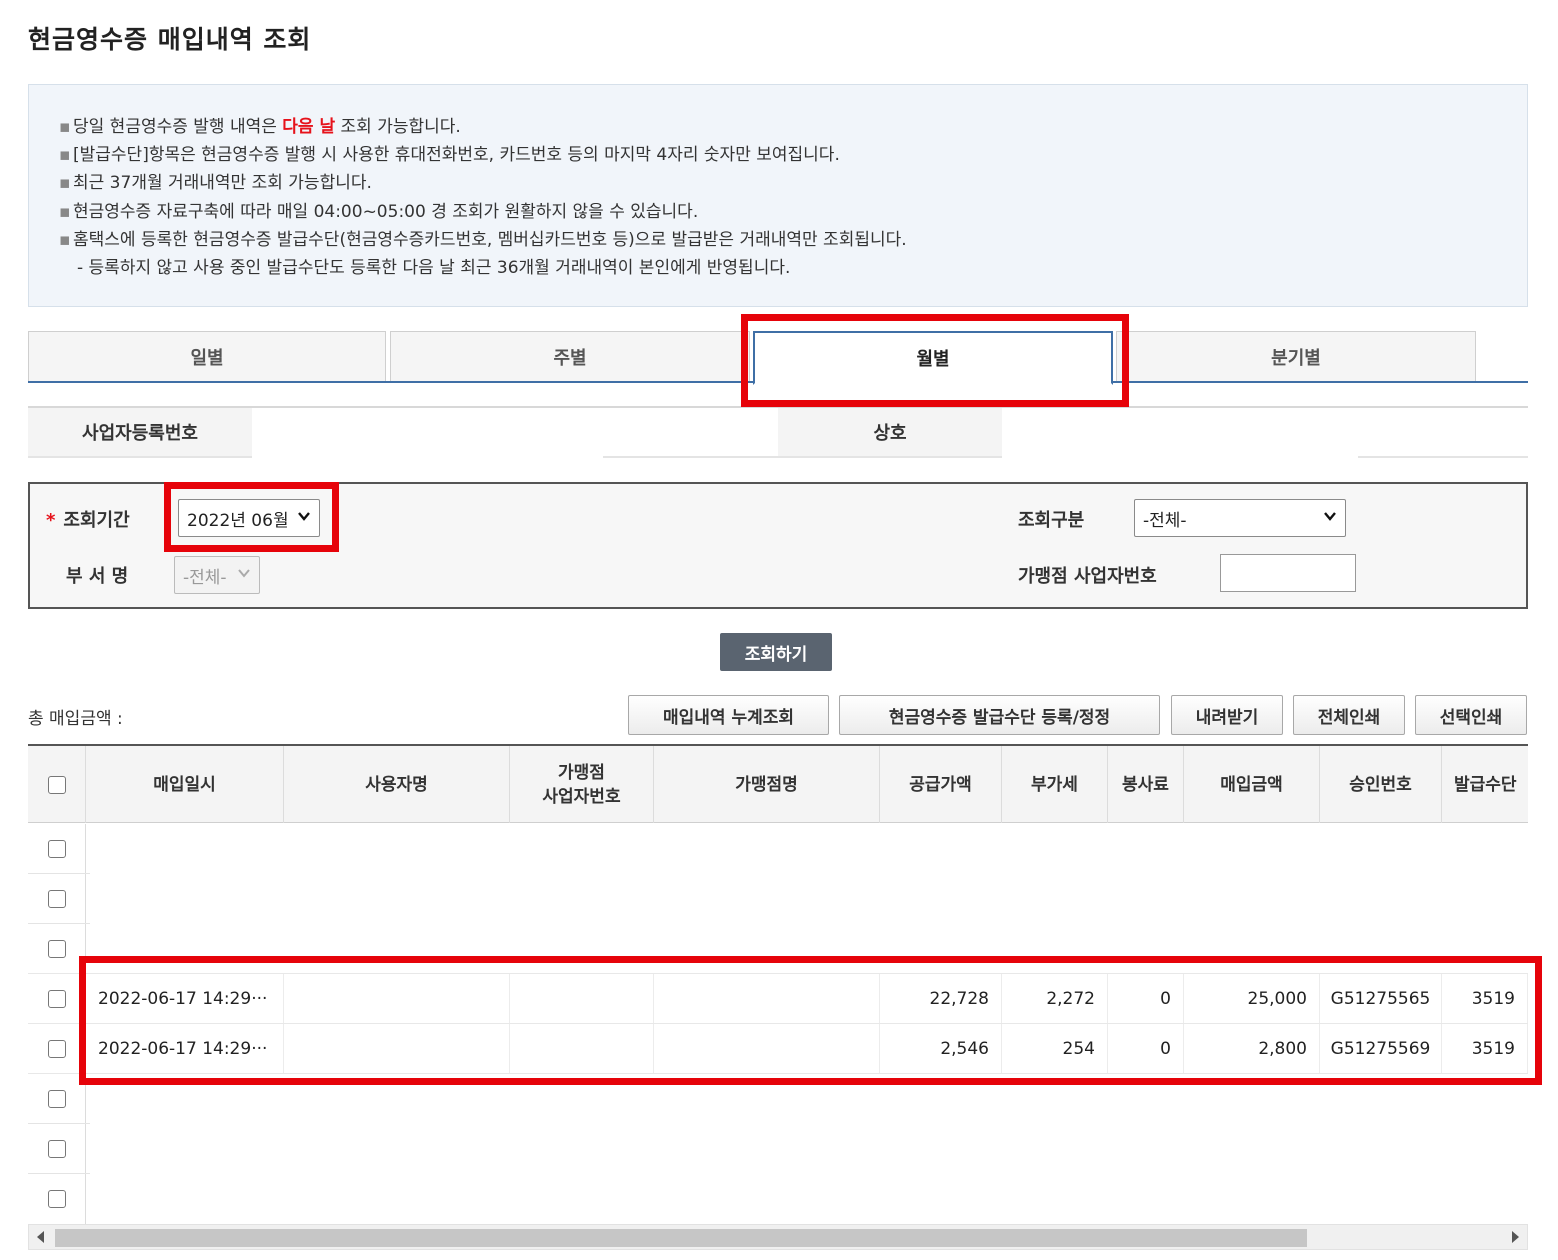  What do you see at coordinates (1485, 784) in the screenshot?
I see `header-issue-means: 발급수단` at bounding box center [1485, 784].